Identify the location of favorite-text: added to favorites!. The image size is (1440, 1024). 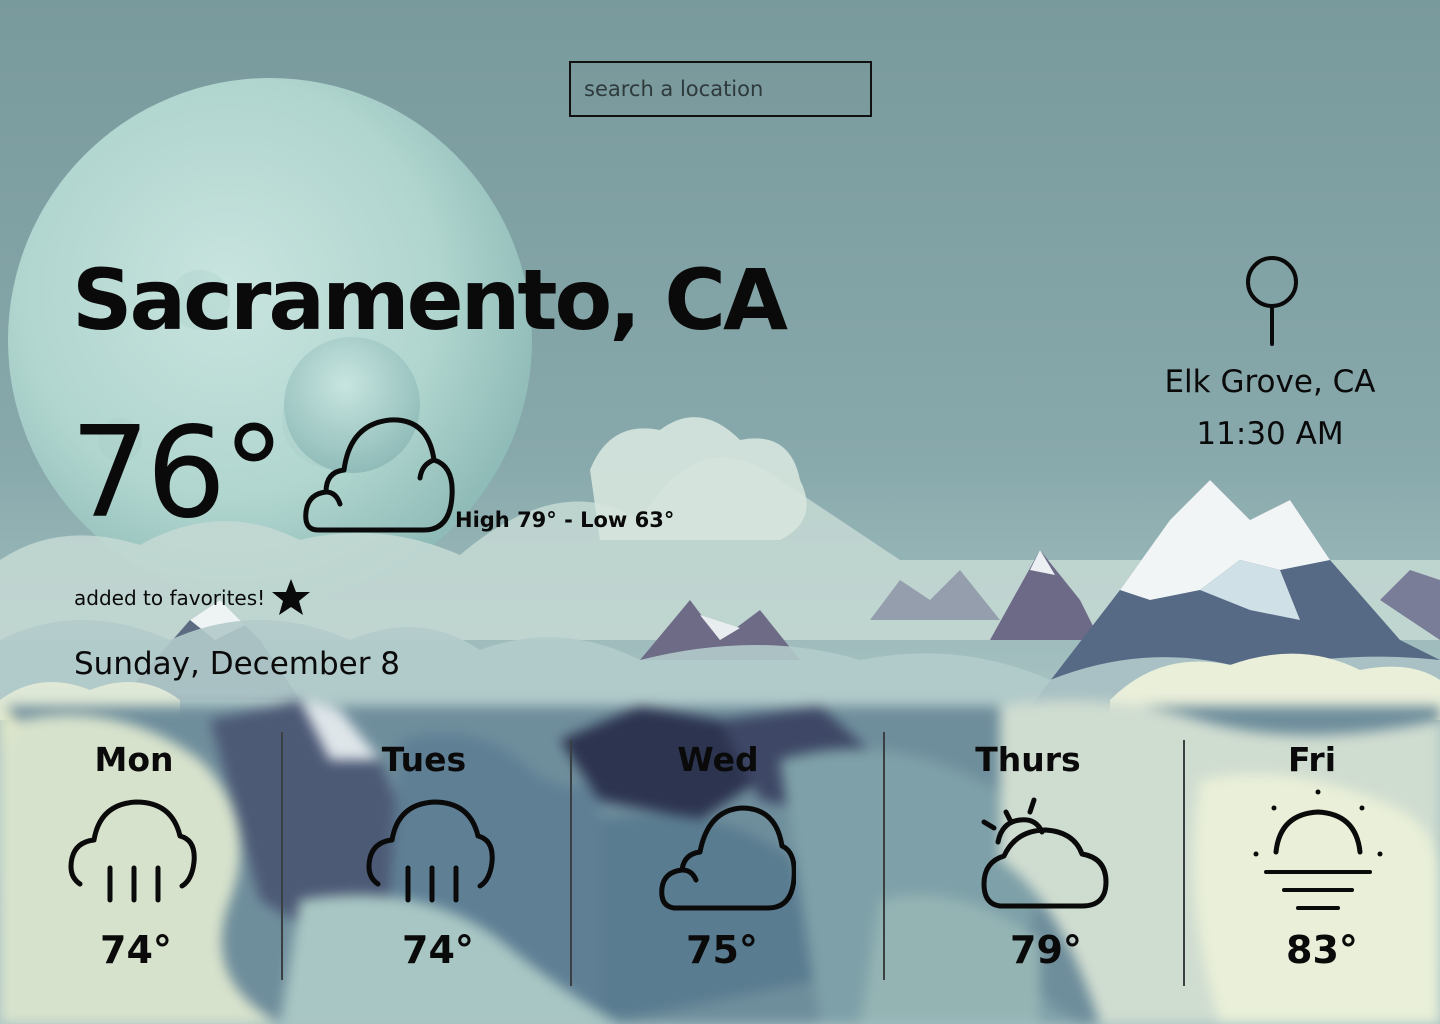
(170, 598).